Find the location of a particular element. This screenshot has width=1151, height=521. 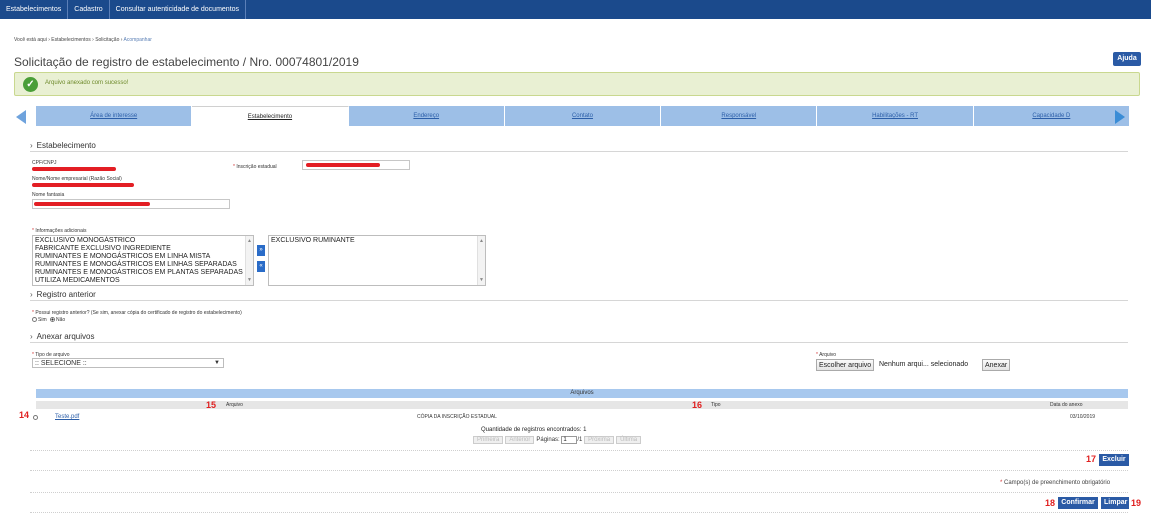

breadcrumb-item: Estabelecimentos is located at coordinates (70, 40).